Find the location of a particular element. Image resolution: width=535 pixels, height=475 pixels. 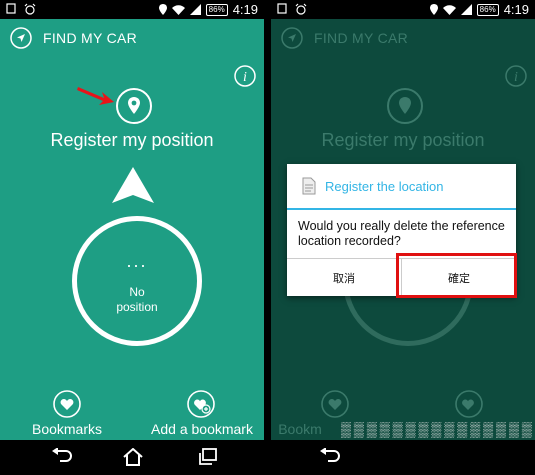

compass-status: No position is located at coordinates (137, 299).